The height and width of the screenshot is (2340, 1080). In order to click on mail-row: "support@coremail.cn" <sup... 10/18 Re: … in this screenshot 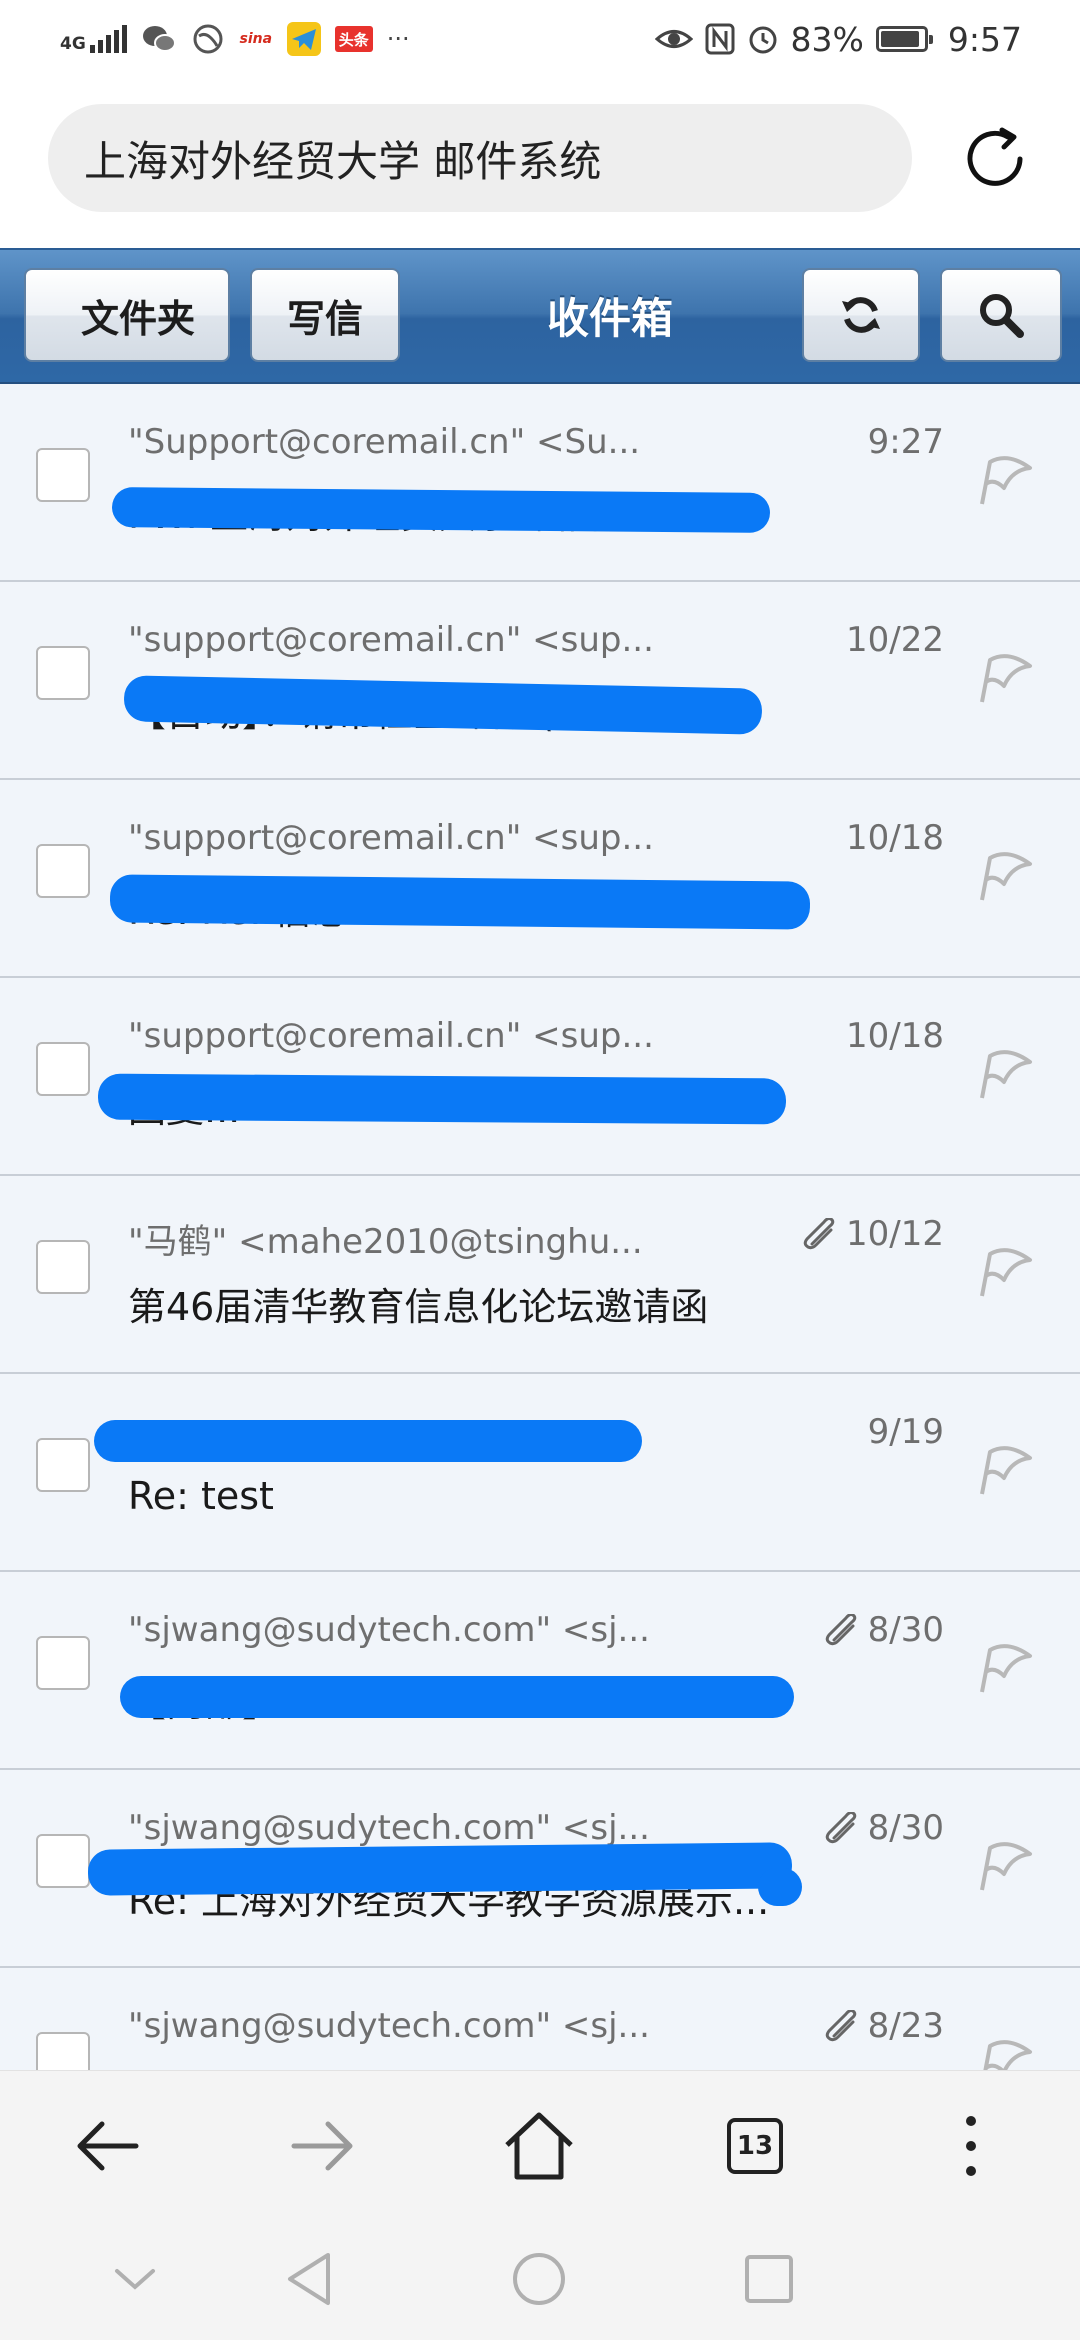, I will do `click(540, 879)`.